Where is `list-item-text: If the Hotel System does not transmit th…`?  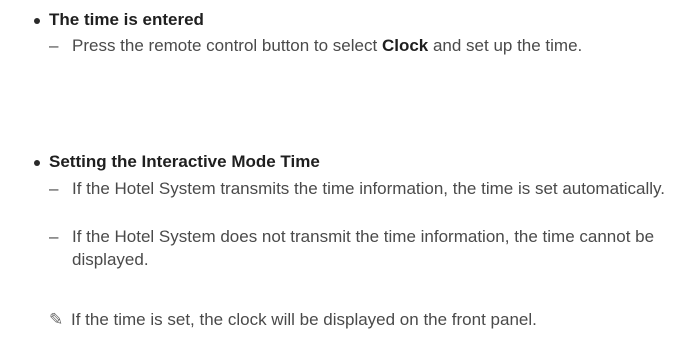
list-item-text: If the Hotel System does not transmit th… is located at coordinates (363, 248).